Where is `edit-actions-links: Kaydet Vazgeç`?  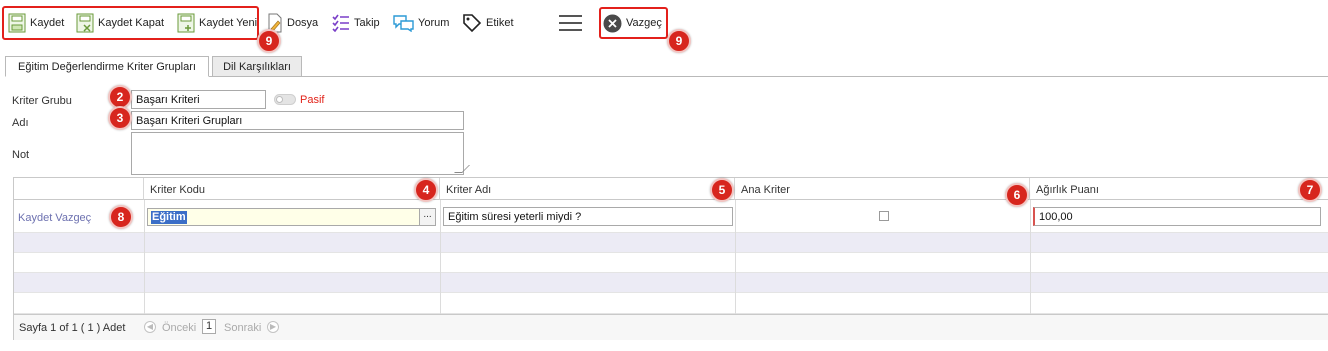 edit-actions-links: Kaydet Vazgeç is located at coordinates (54, 218).